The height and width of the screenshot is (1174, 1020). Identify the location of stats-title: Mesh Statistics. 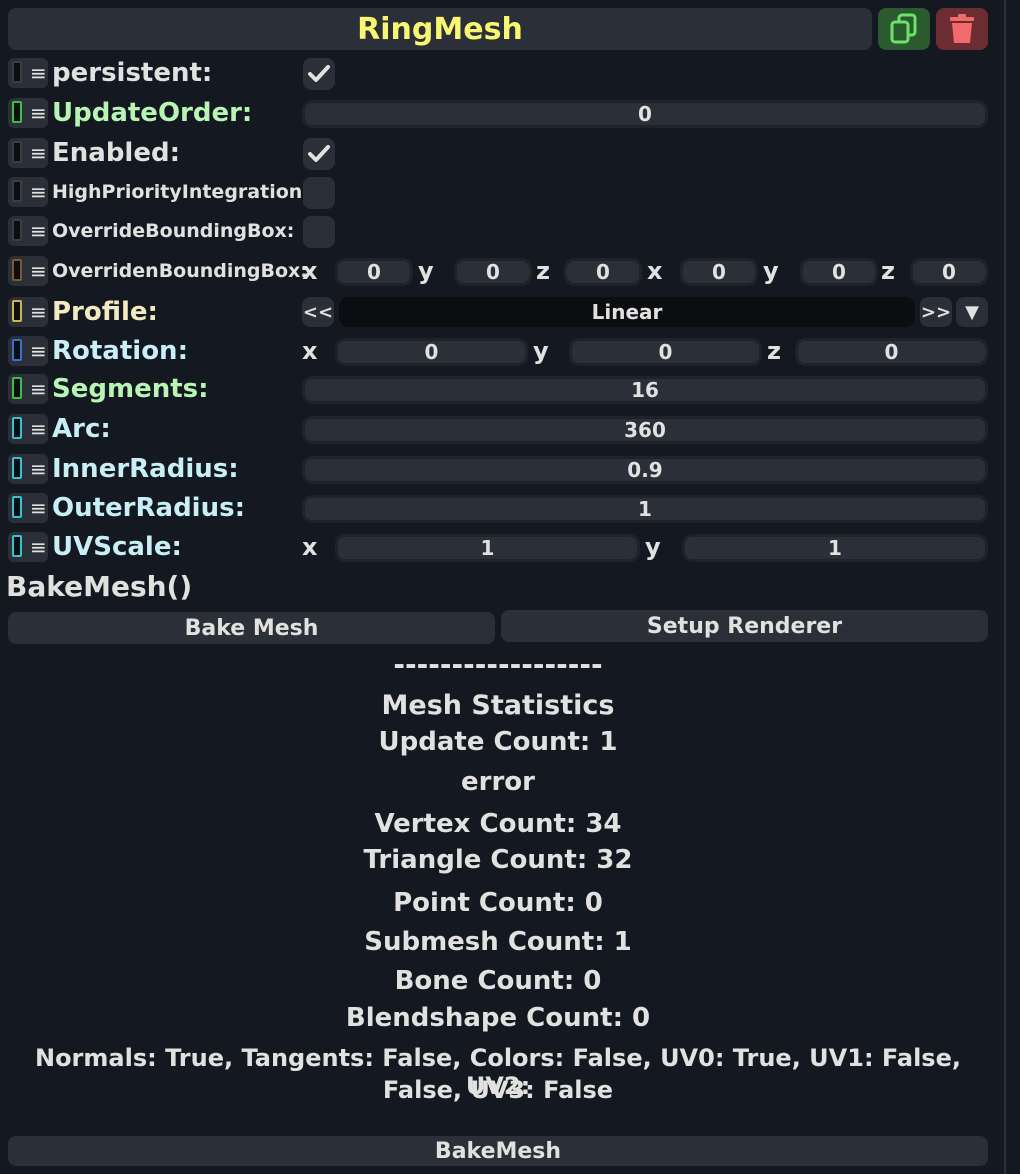
(498, 705).